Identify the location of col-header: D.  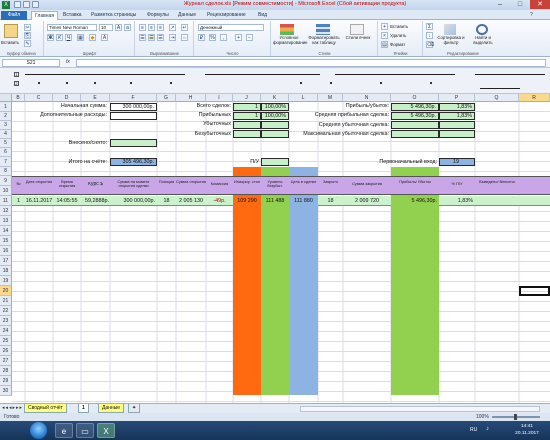
(67, 98).